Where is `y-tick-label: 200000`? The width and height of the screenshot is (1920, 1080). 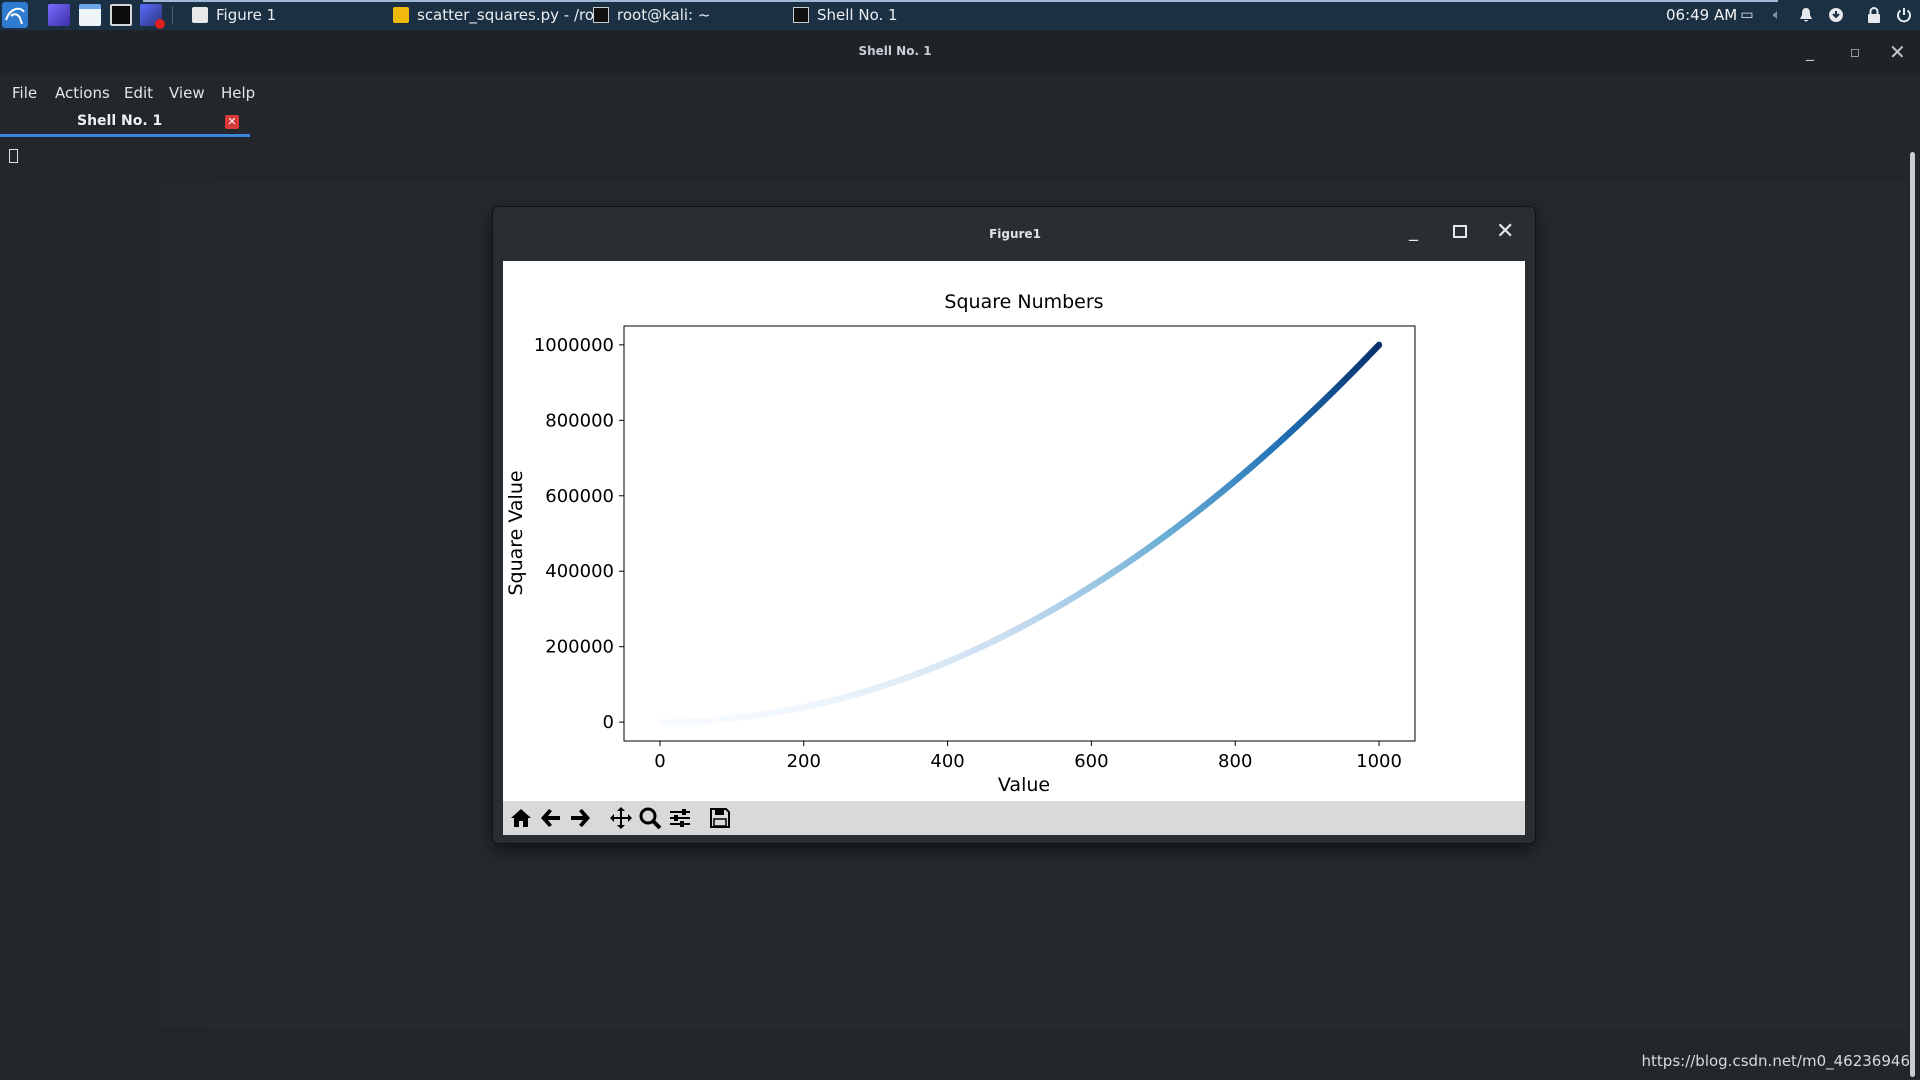 y-tick-label: 200000 is located at coordinates (579, 647).